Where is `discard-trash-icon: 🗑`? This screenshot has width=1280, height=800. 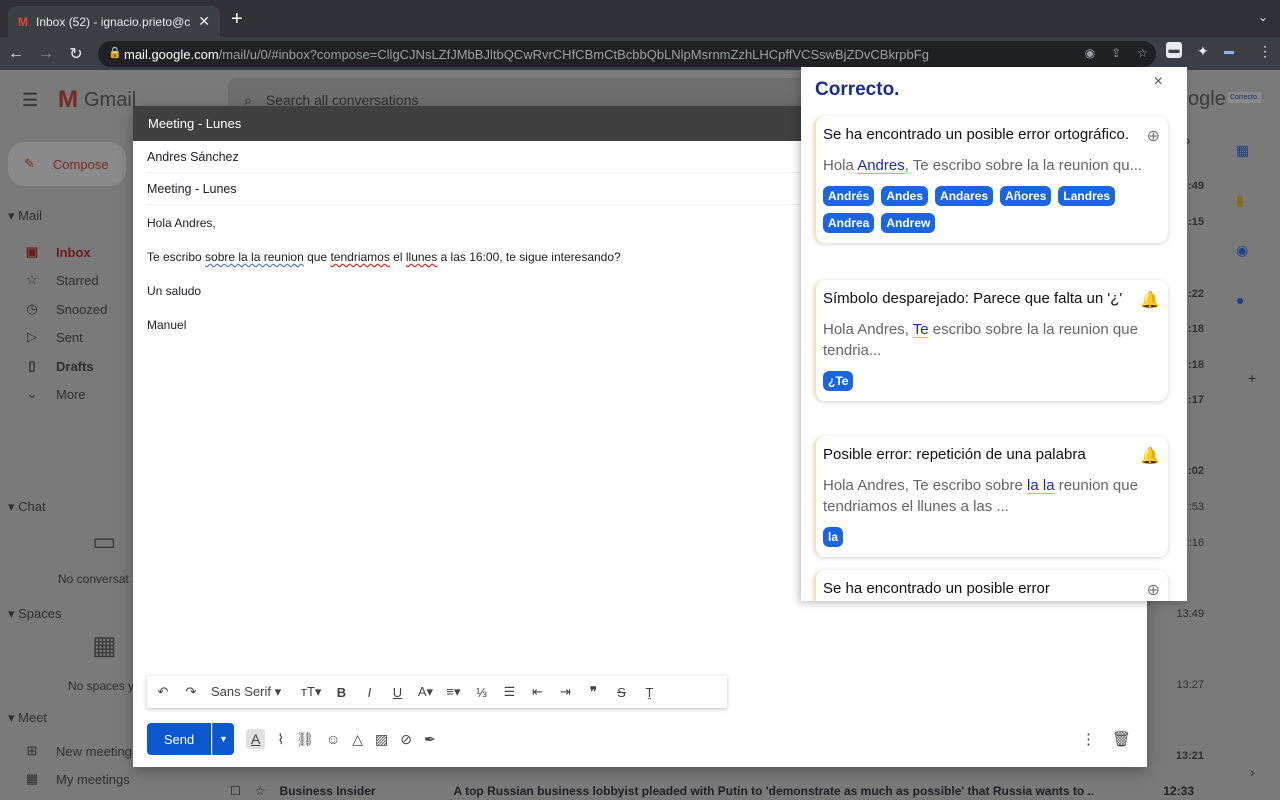 discard-trash-icon: 🗑 is located at coordinates (1121, 739).